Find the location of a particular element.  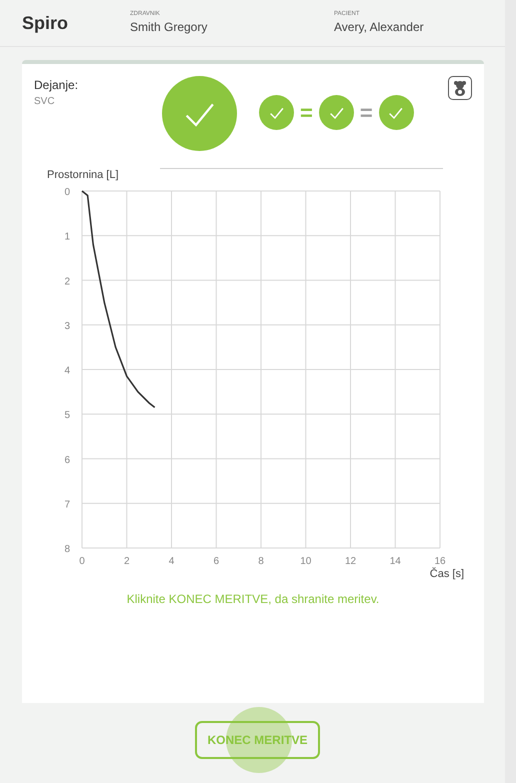

action-value: SVC is located at coordinates (45, 102).